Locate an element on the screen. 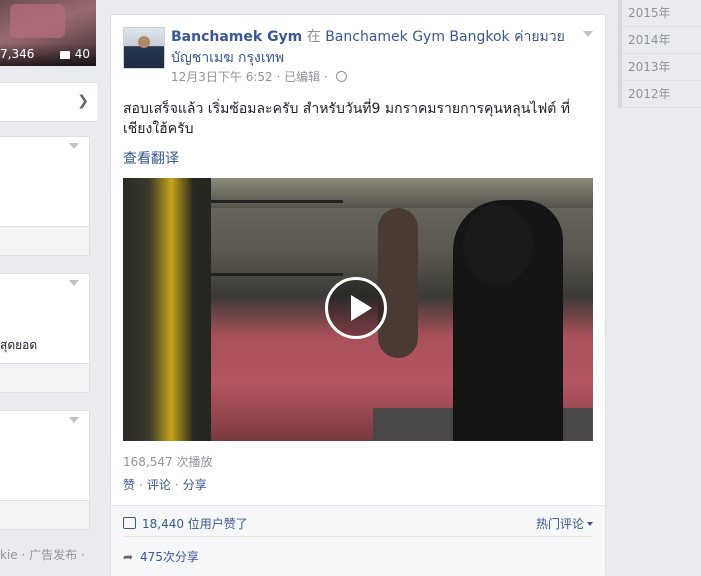 This screenshot has height=576, width=701. thumbs-up-icon is located at coordinates (129, 523).